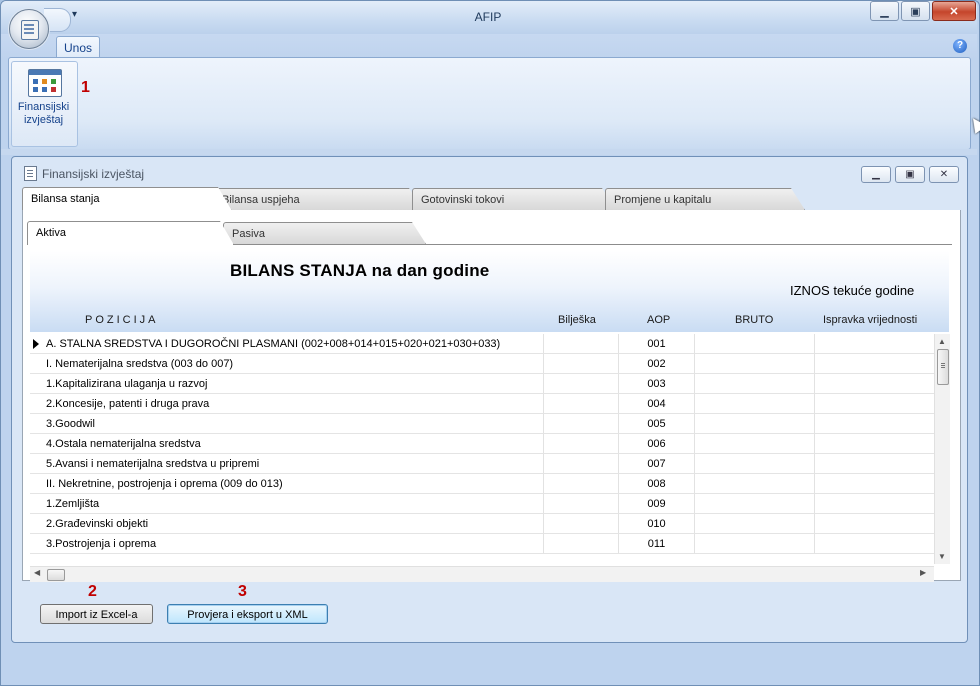 This screenshot has width=980, height=686. What do you see at coordinates (43, 113) in the screenshot?
I see `finansijski-izvjestaj-label: Finansijski izvještaj` at bounding box center [43, 113].